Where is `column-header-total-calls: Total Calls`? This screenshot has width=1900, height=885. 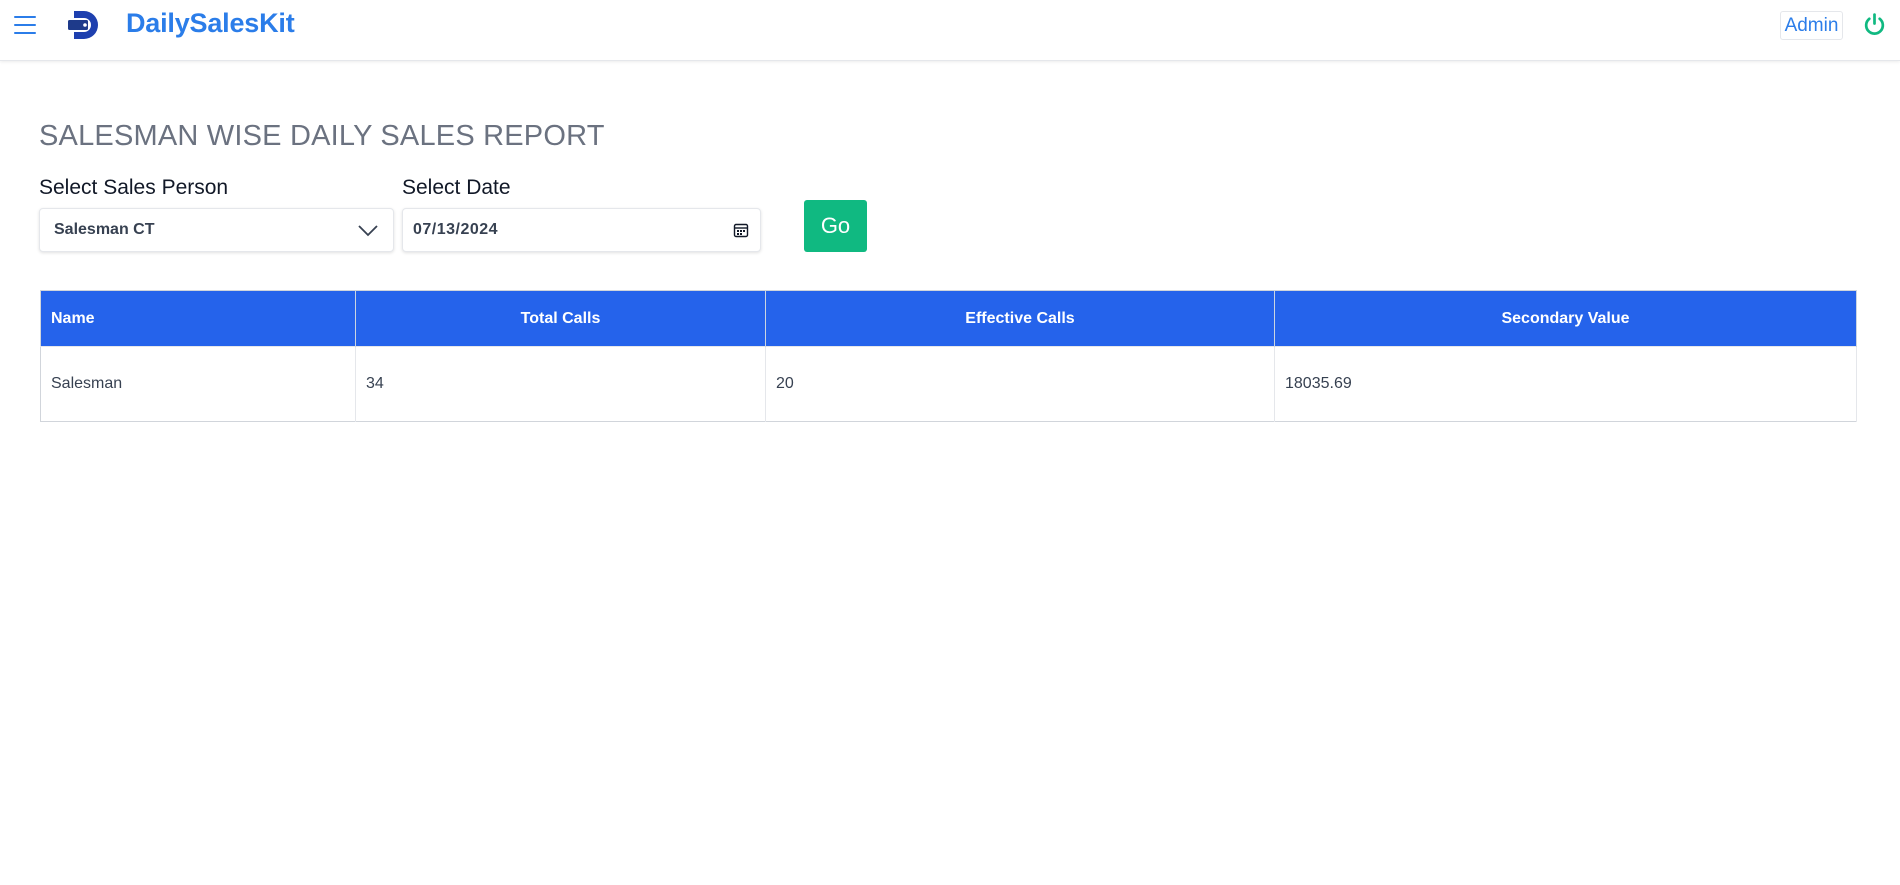
column-header-total-calls: Total Calls is located at coordinates (560, 318).